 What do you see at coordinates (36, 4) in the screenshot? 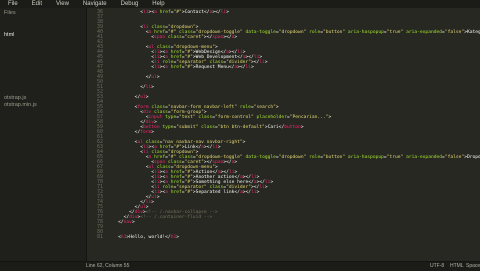
I see `menu-item-edit: Edit` at bounding box center [36, 4].